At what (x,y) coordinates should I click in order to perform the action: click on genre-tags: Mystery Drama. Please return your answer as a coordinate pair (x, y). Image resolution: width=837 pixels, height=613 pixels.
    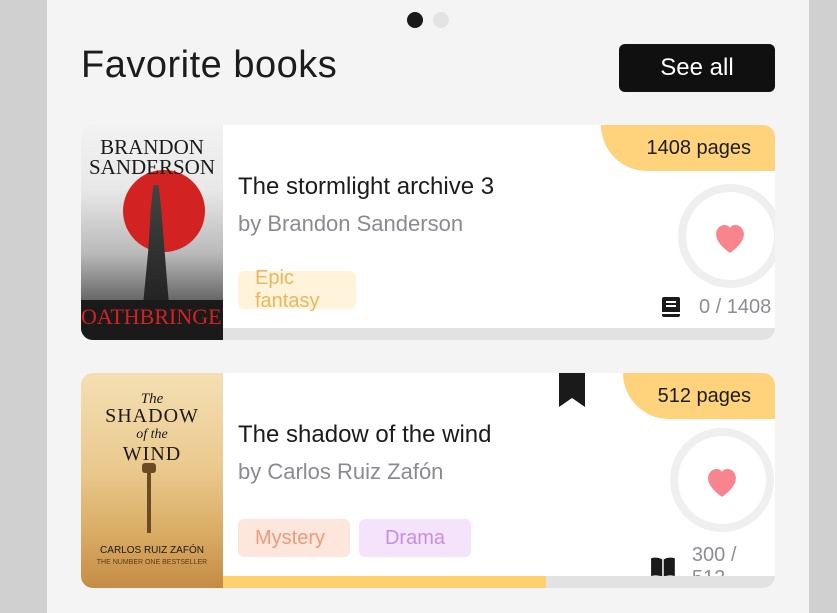
    Looking at the image, I should click on (354, 538).